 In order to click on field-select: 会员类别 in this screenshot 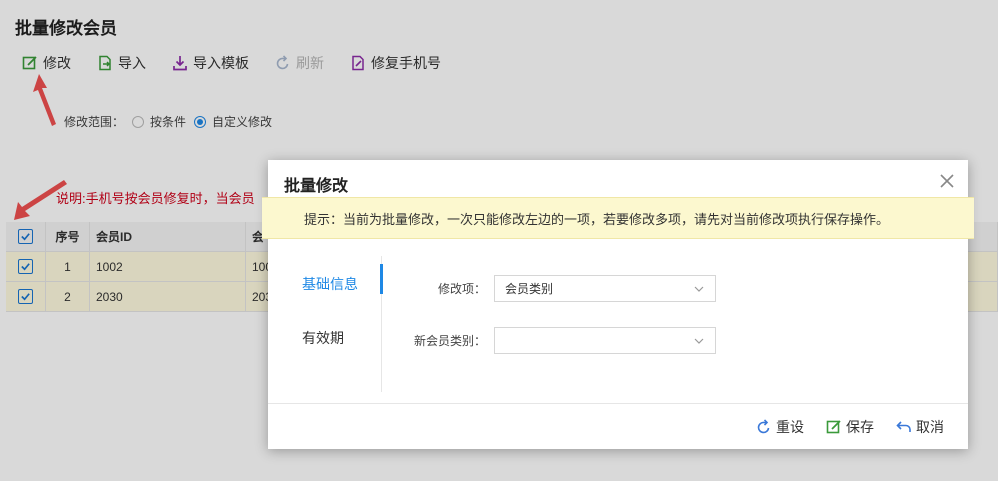, I will do `click(605, 288)`.